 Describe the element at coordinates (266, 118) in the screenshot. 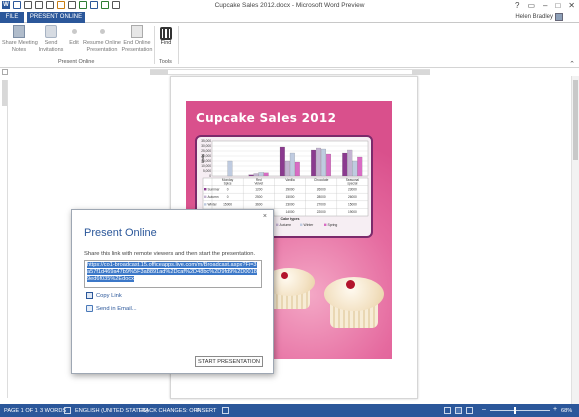

I see `cover-title: Cupcake Sales 2012` at that location.